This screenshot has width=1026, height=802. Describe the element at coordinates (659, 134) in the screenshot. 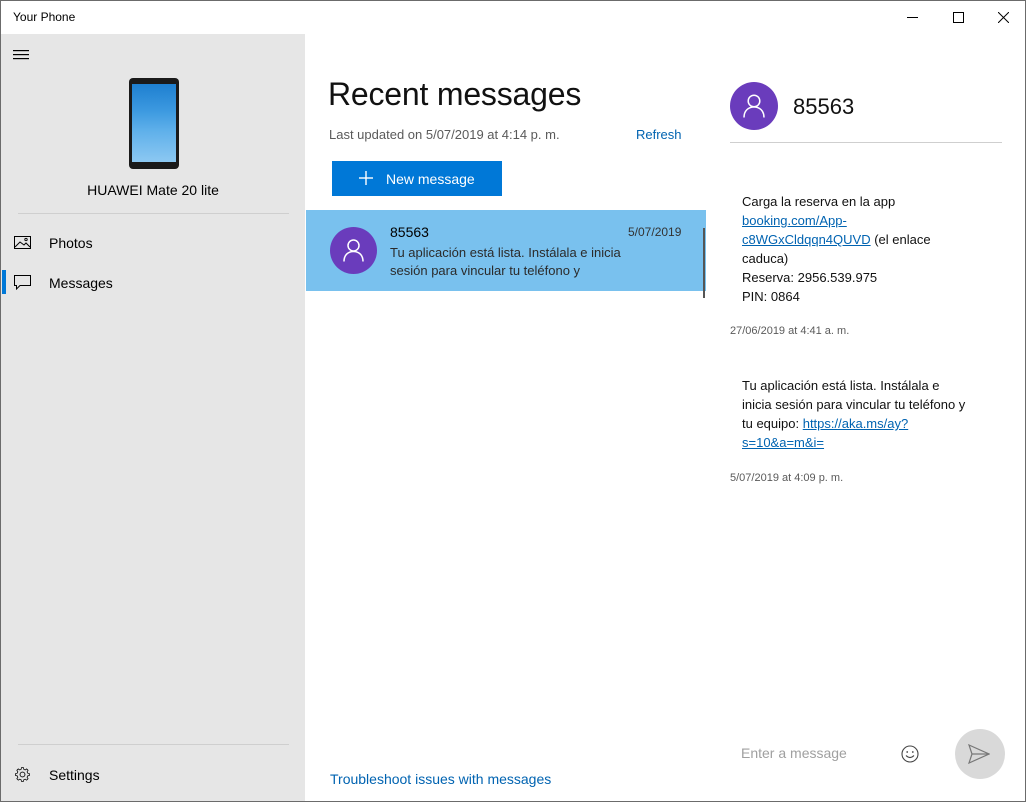

I see `refresh-link: Refresh` at that location.